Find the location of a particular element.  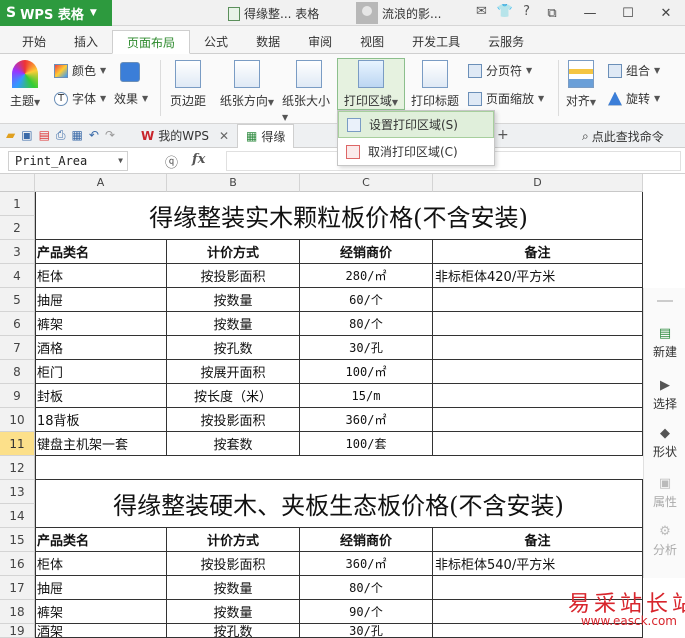

panel-handle is located at coordinates (665, 301).